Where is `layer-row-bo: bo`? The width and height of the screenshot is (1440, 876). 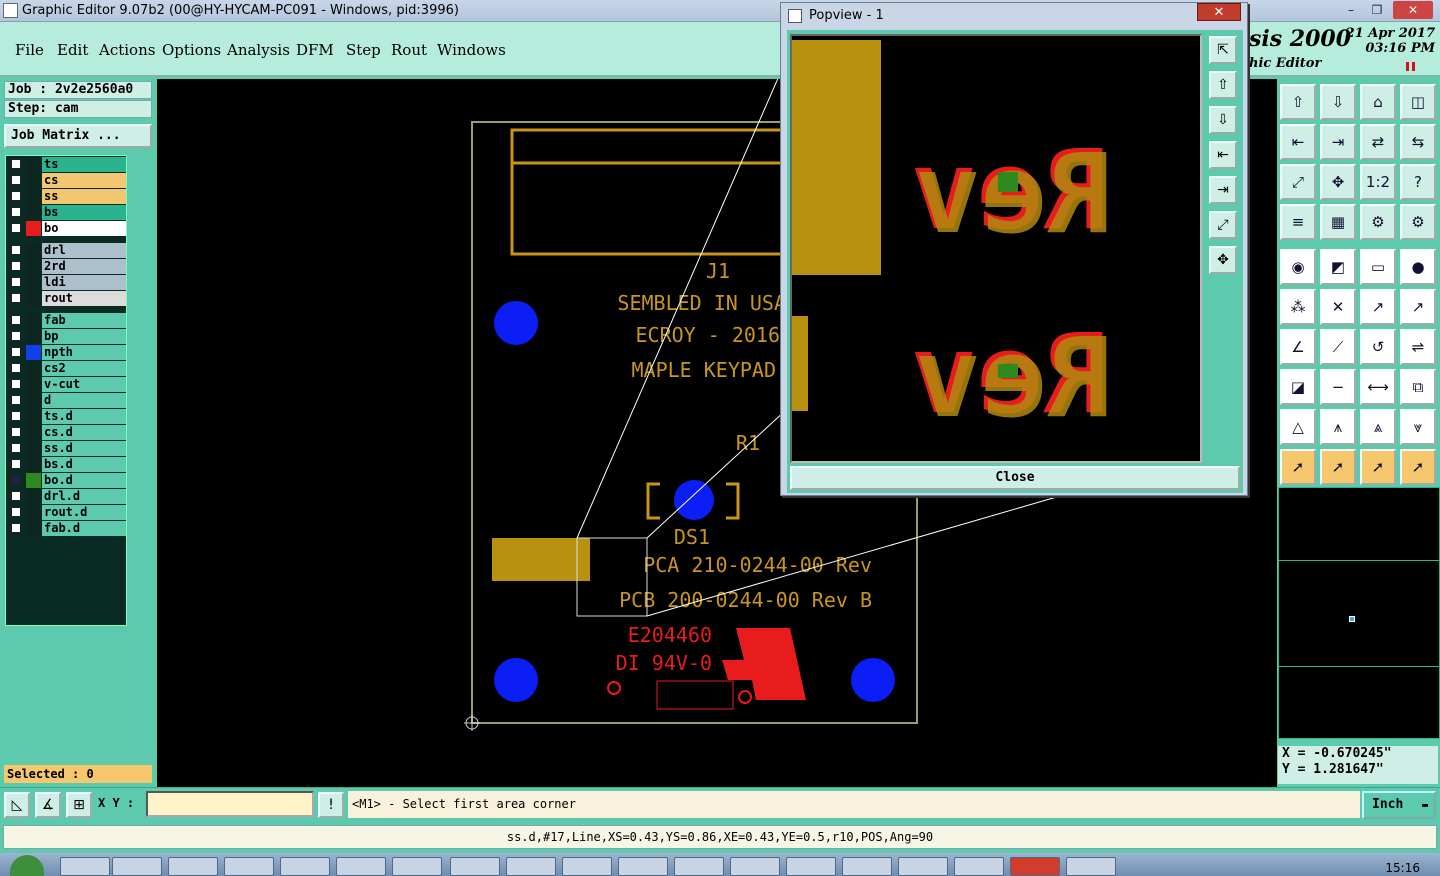 layer-row-bo: bo is located at coordinates (67, 228).